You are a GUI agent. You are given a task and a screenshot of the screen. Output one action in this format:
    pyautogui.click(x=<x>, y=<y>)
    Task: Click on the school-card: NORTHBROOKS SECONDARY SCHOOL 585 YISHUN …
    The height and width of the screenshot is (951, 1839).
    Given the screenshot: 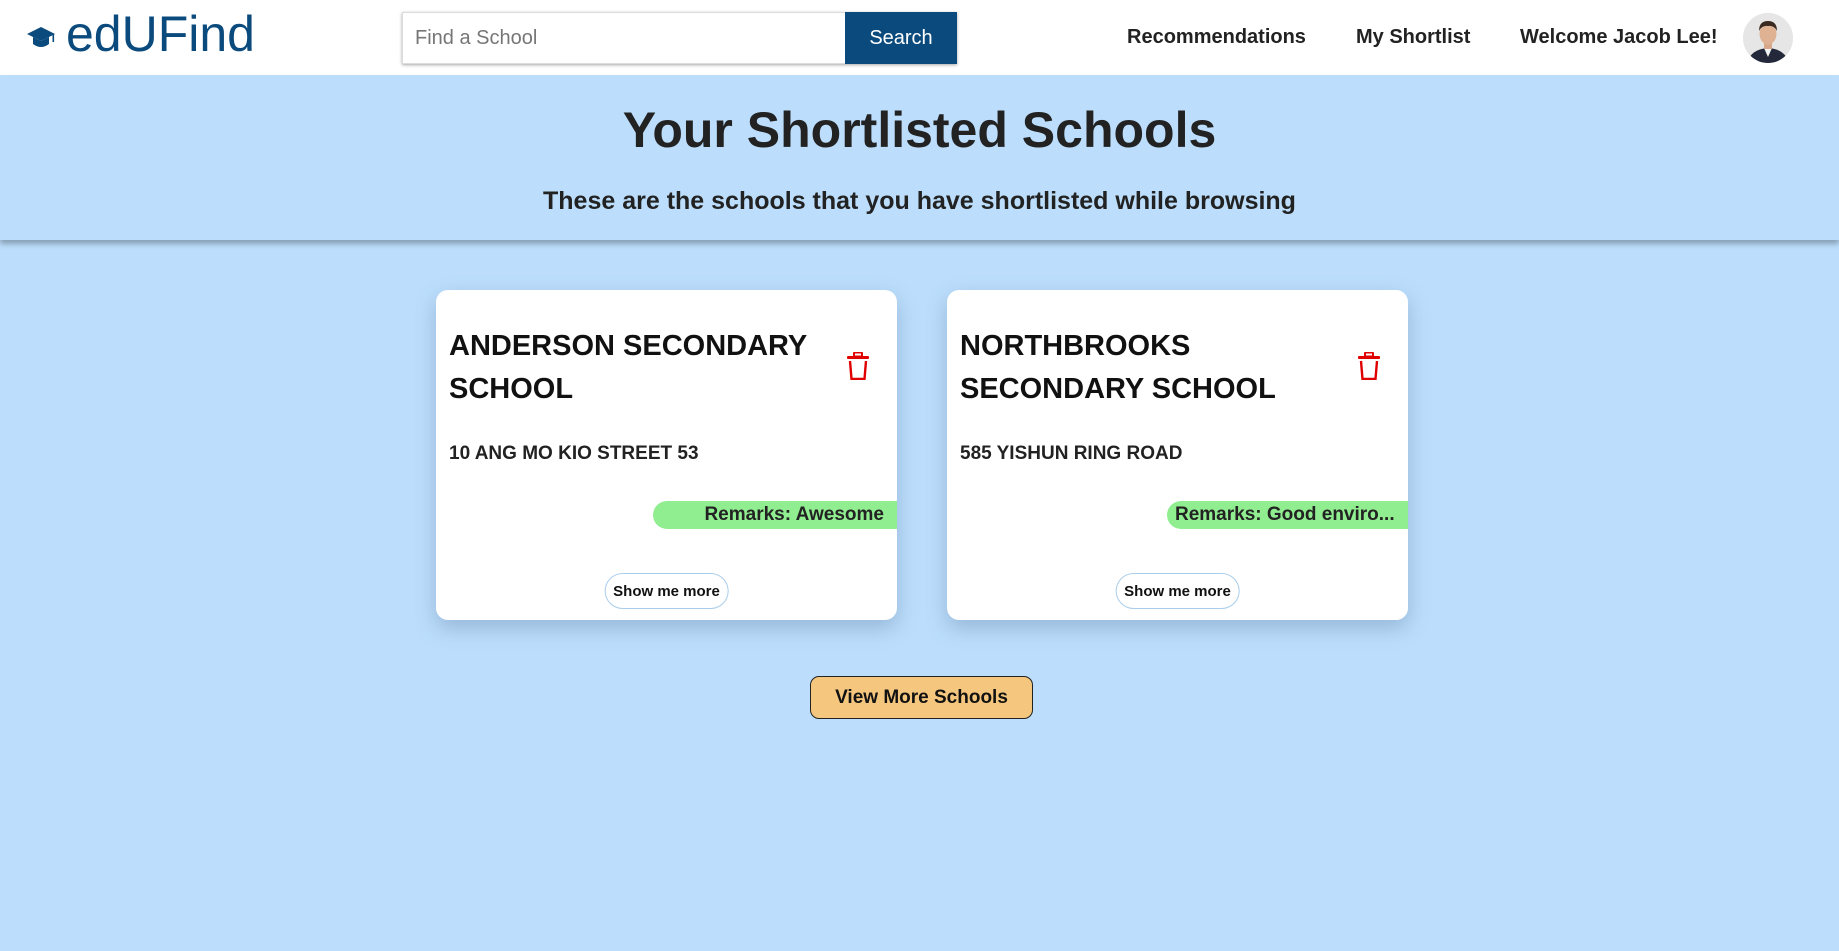 What is the action you would take?
    pyautogui.click(x=1177, y=455)
    